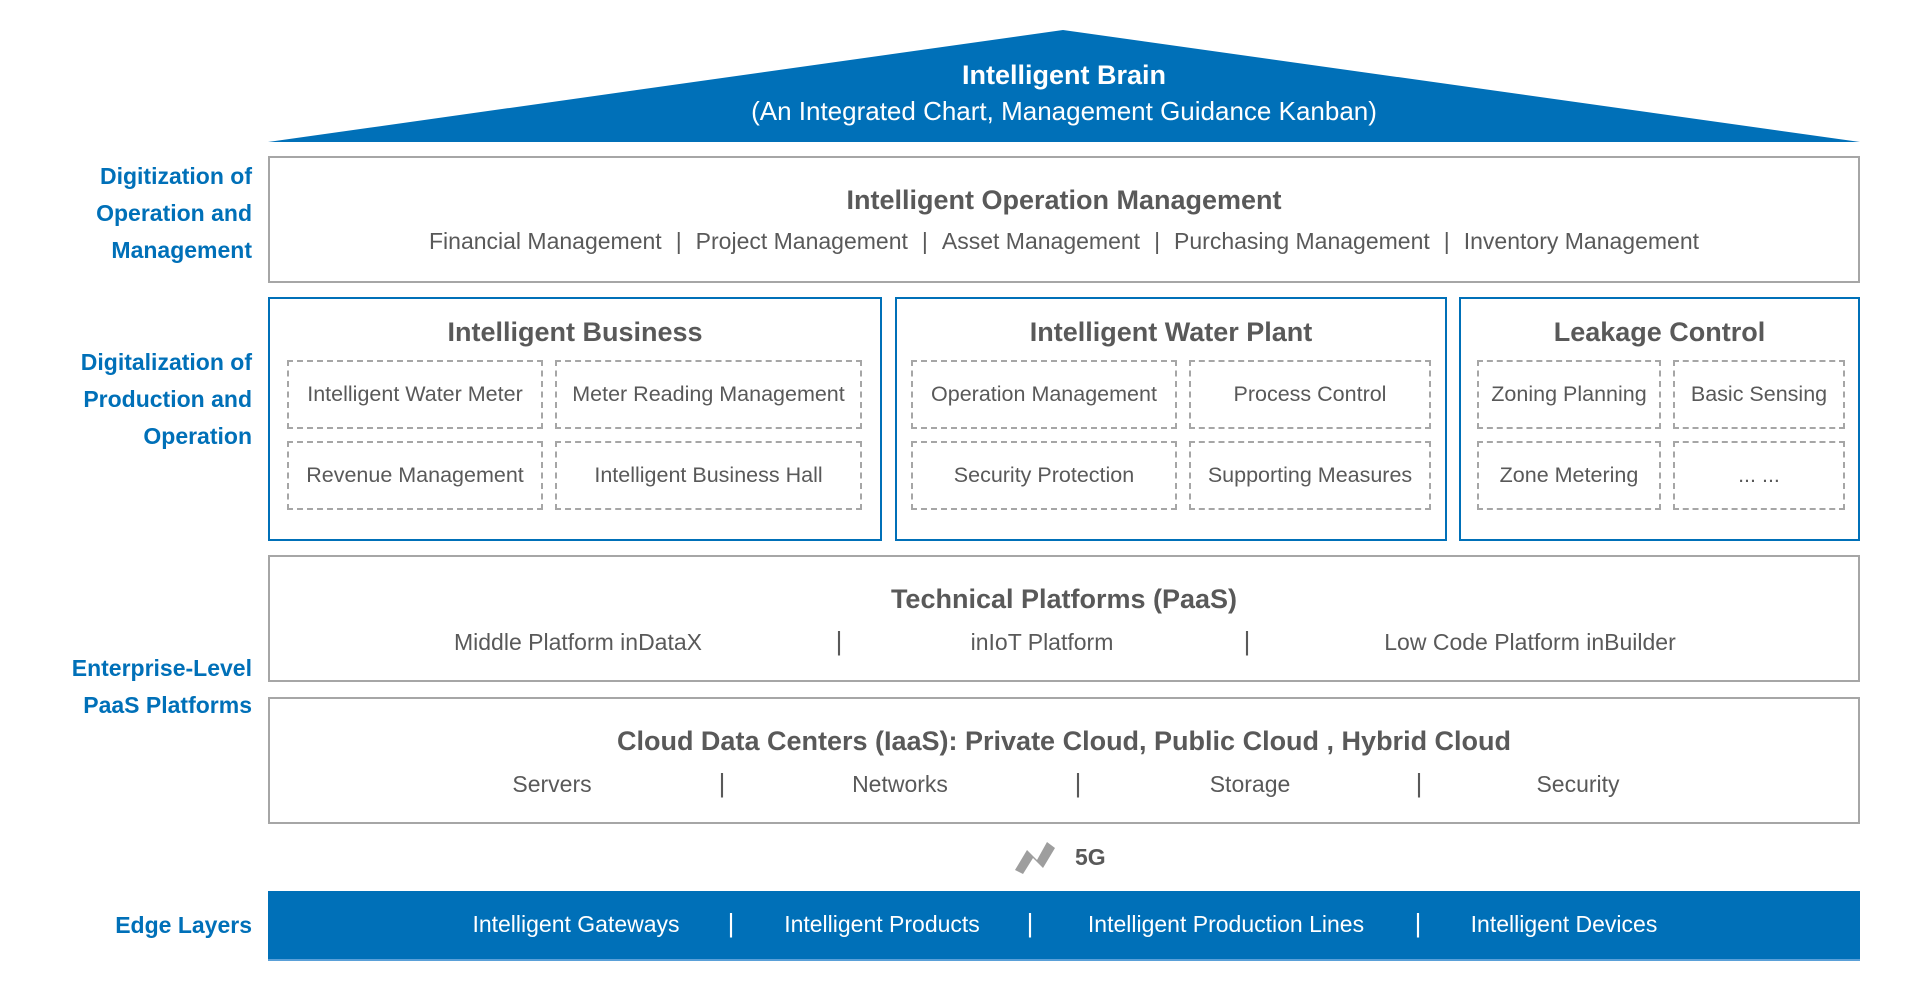 The image size is (1906, 1000). I want to click on side-label-line: Operation and, so click(174, 213).